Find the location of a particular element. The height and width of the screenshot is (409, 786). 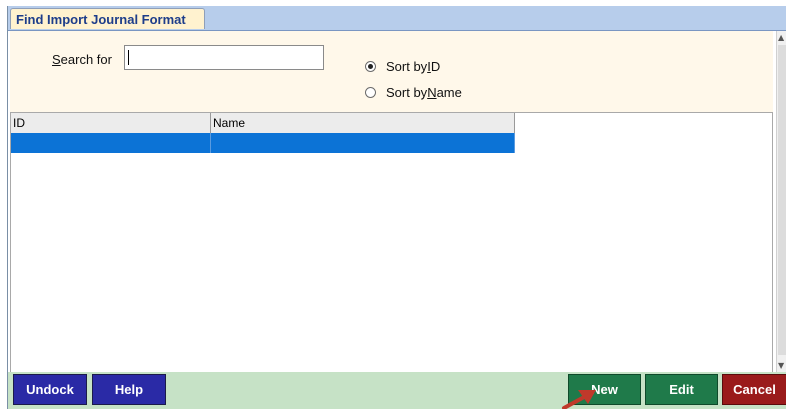

help-button: Help is located at coordinates (129, 389).